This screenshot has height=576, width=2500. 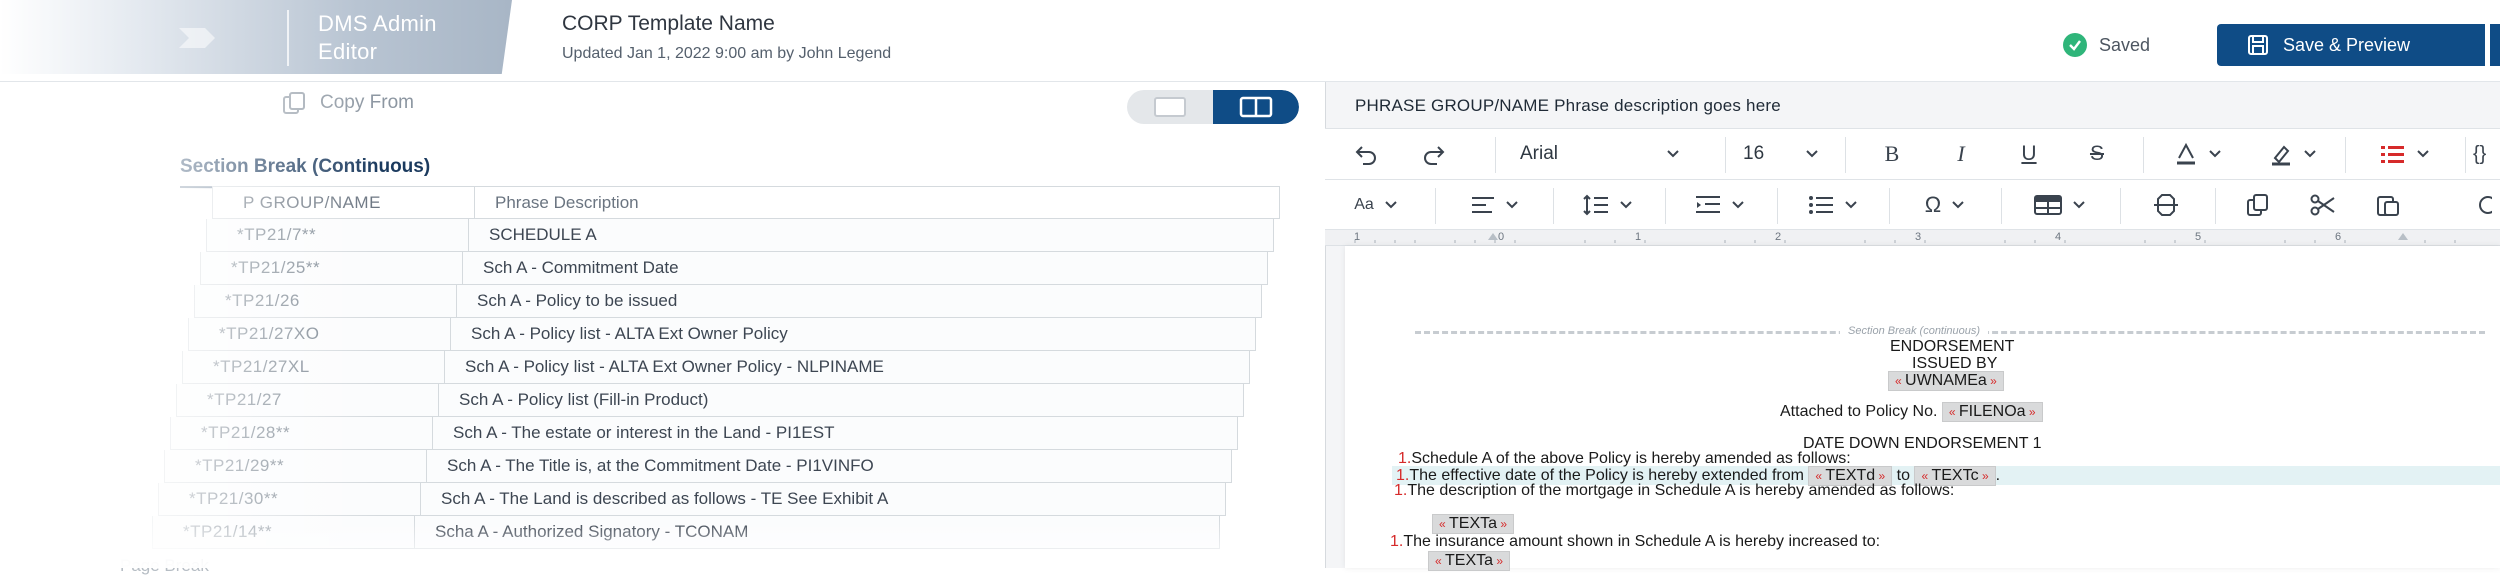 I want to click on phrase-group-name: *TP21/27XO, so click(x=320, y=334).